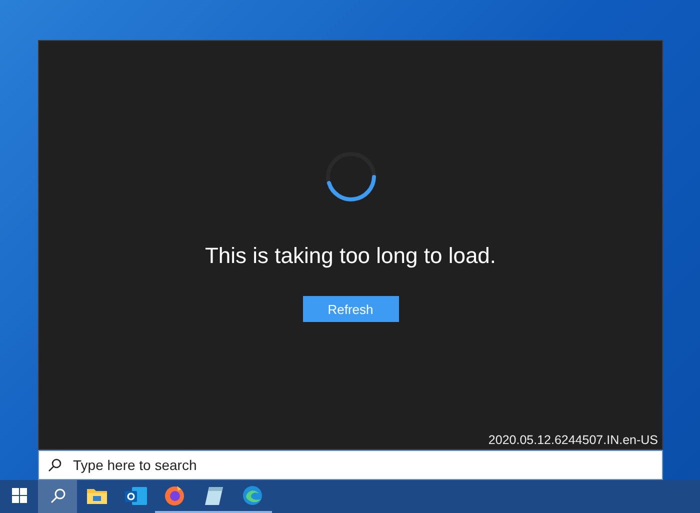  What do you see at coordinates (96, 495) in the screenshot?
I see `folder-icon` at bounding box center [96, 495].